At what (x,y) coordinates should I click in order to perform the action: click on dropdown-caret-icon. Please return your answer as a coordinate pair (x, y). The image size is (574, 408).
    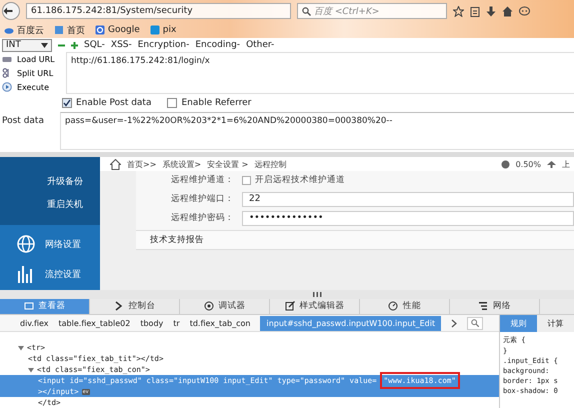
    Looking at the image, I should click on (44, 45).